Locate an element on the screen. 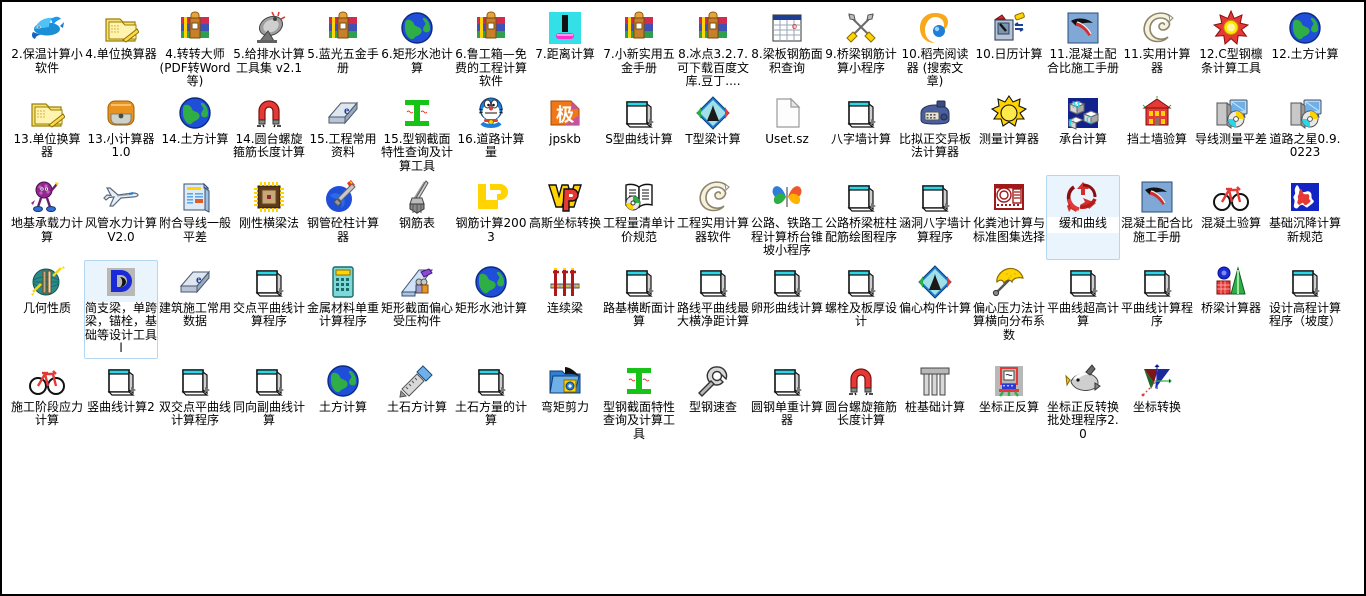  desktop-icon-item: 钢筋表 is located at coordinates (417, 217).